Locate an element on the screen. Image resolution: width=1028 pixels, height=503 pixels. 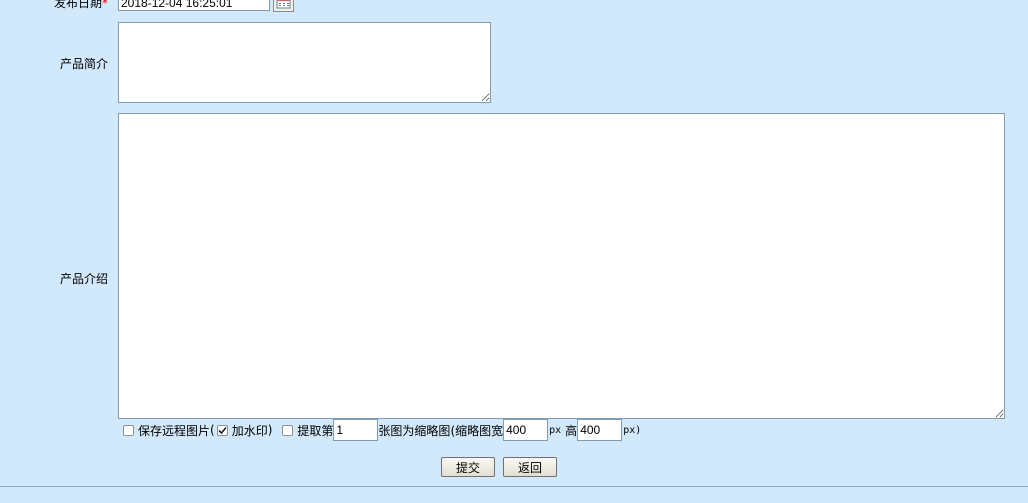
extract-thumbnail-checkbox is located at coordinates (288, 430).